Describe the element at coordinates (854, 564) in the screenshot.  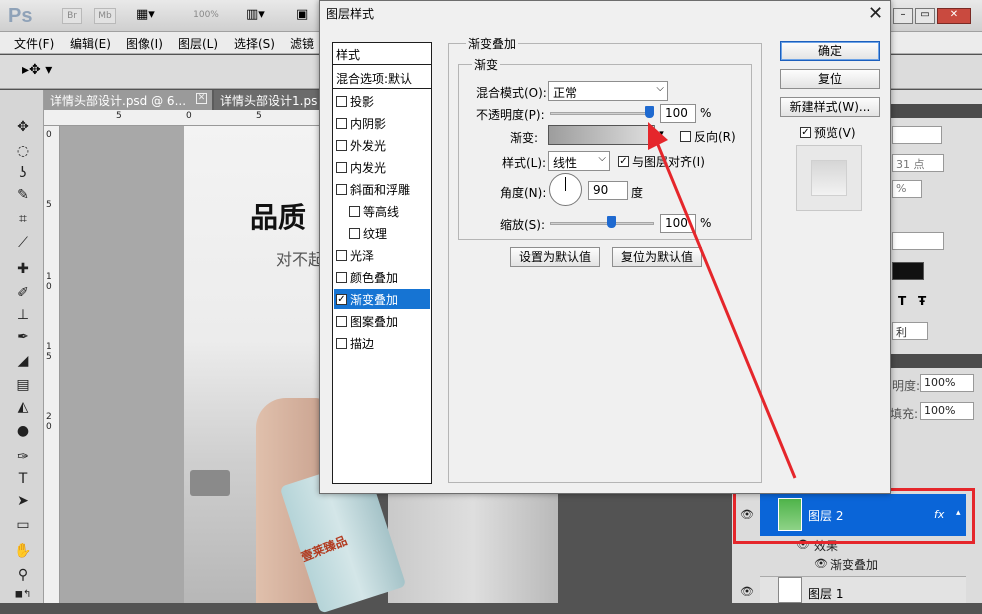
I see `effect-gradient-overlay: 渐变叠加` at that location.